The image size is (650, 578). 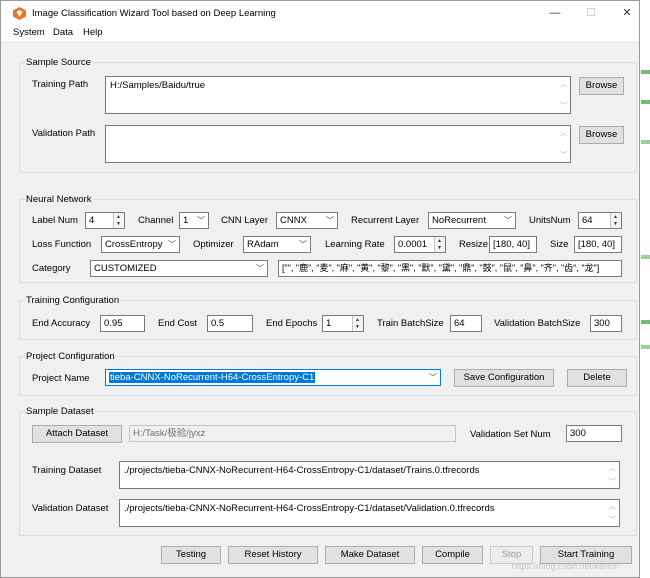 What do you see at coordinates (474, 244) in the screenshot?
I see `resize-label: Resize` at bounding box center [474, 244].